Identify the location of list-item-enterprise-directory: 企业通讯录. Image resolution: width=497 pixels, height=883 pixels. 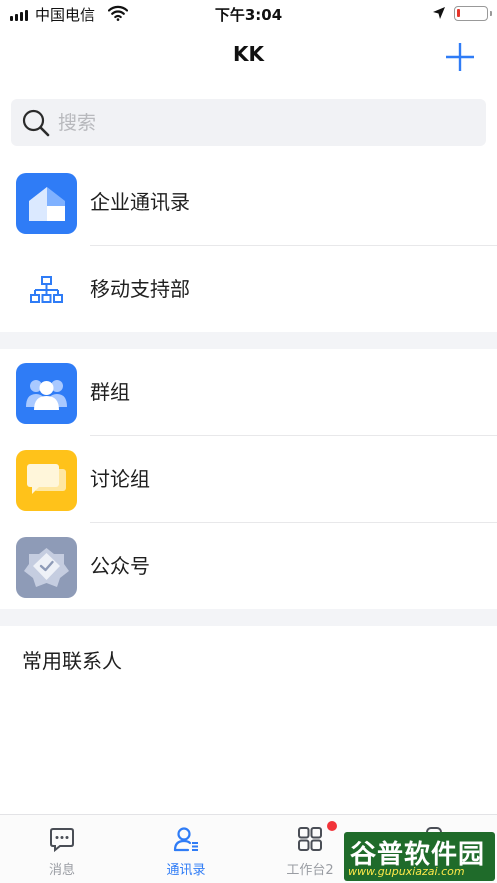
(248, 202).